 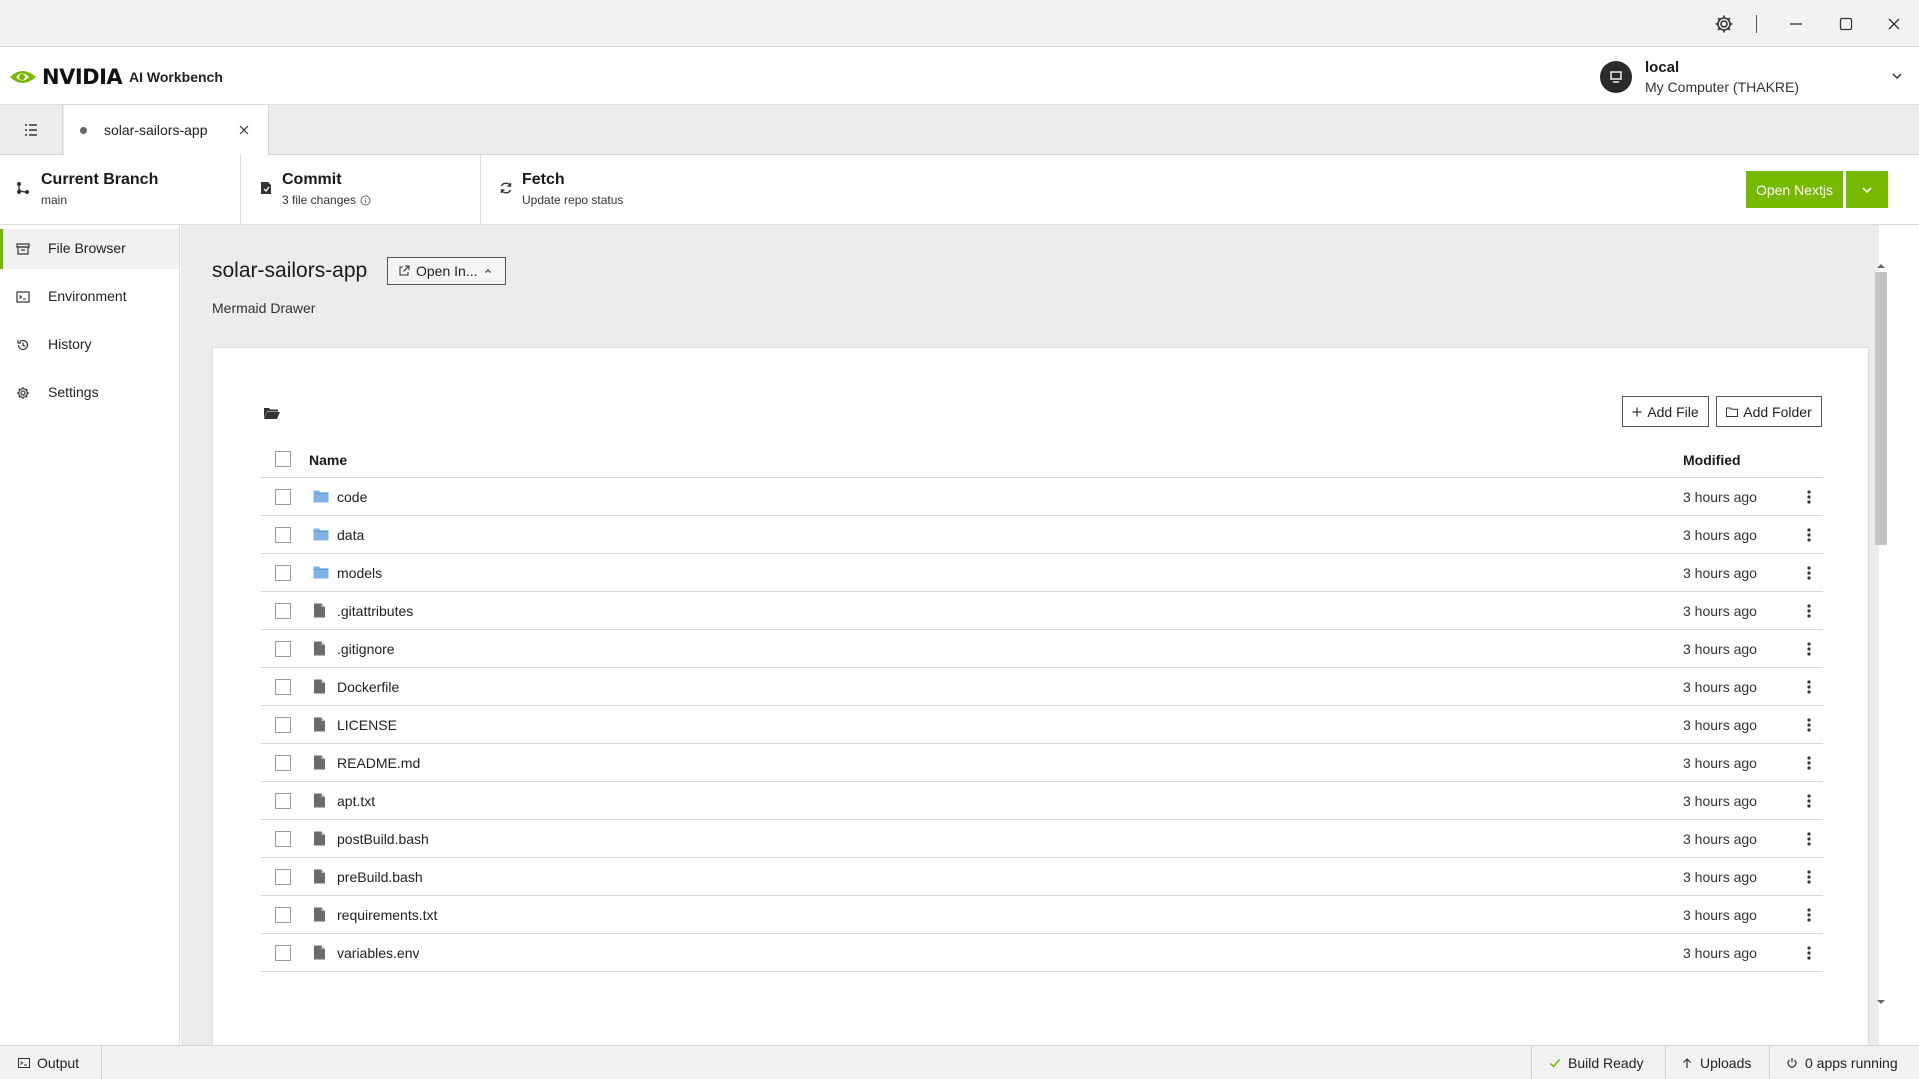 What do you see at coordinates (1042, 839) in the screenshot?
I see `table-row: postBuild.bash 3 hours ago` at bounding box center [1042, 839].